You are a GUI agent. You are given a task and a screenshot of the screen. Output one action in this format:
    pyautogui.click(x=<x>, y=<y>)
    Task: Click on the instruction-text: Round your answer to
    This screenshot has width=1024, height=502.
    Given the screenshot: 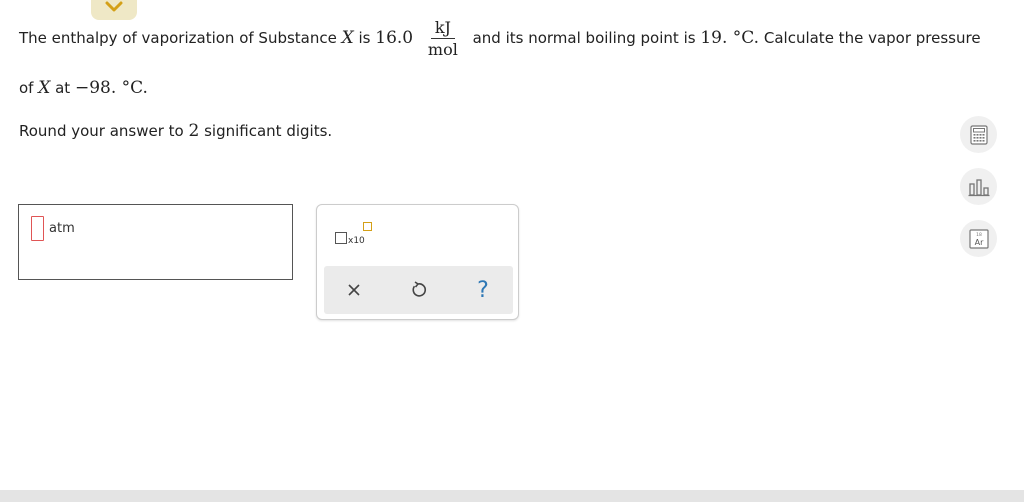 What is the action you would take?
    pyautogui.click(x=104, y=131)
    